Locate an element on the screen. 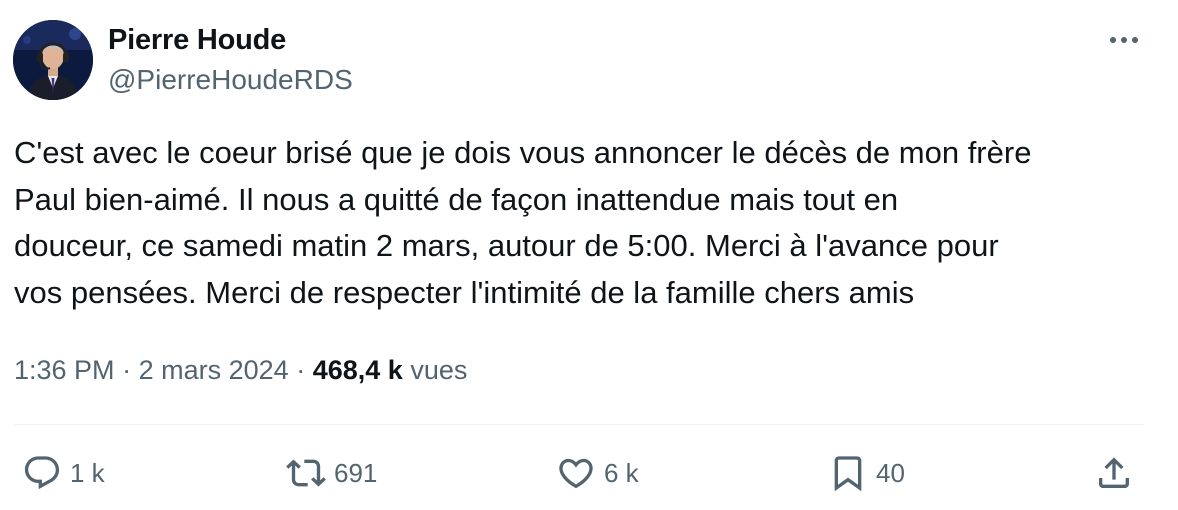 The image size is (1178, 510). repost-count: 691 is located at coordinates (356, 472).